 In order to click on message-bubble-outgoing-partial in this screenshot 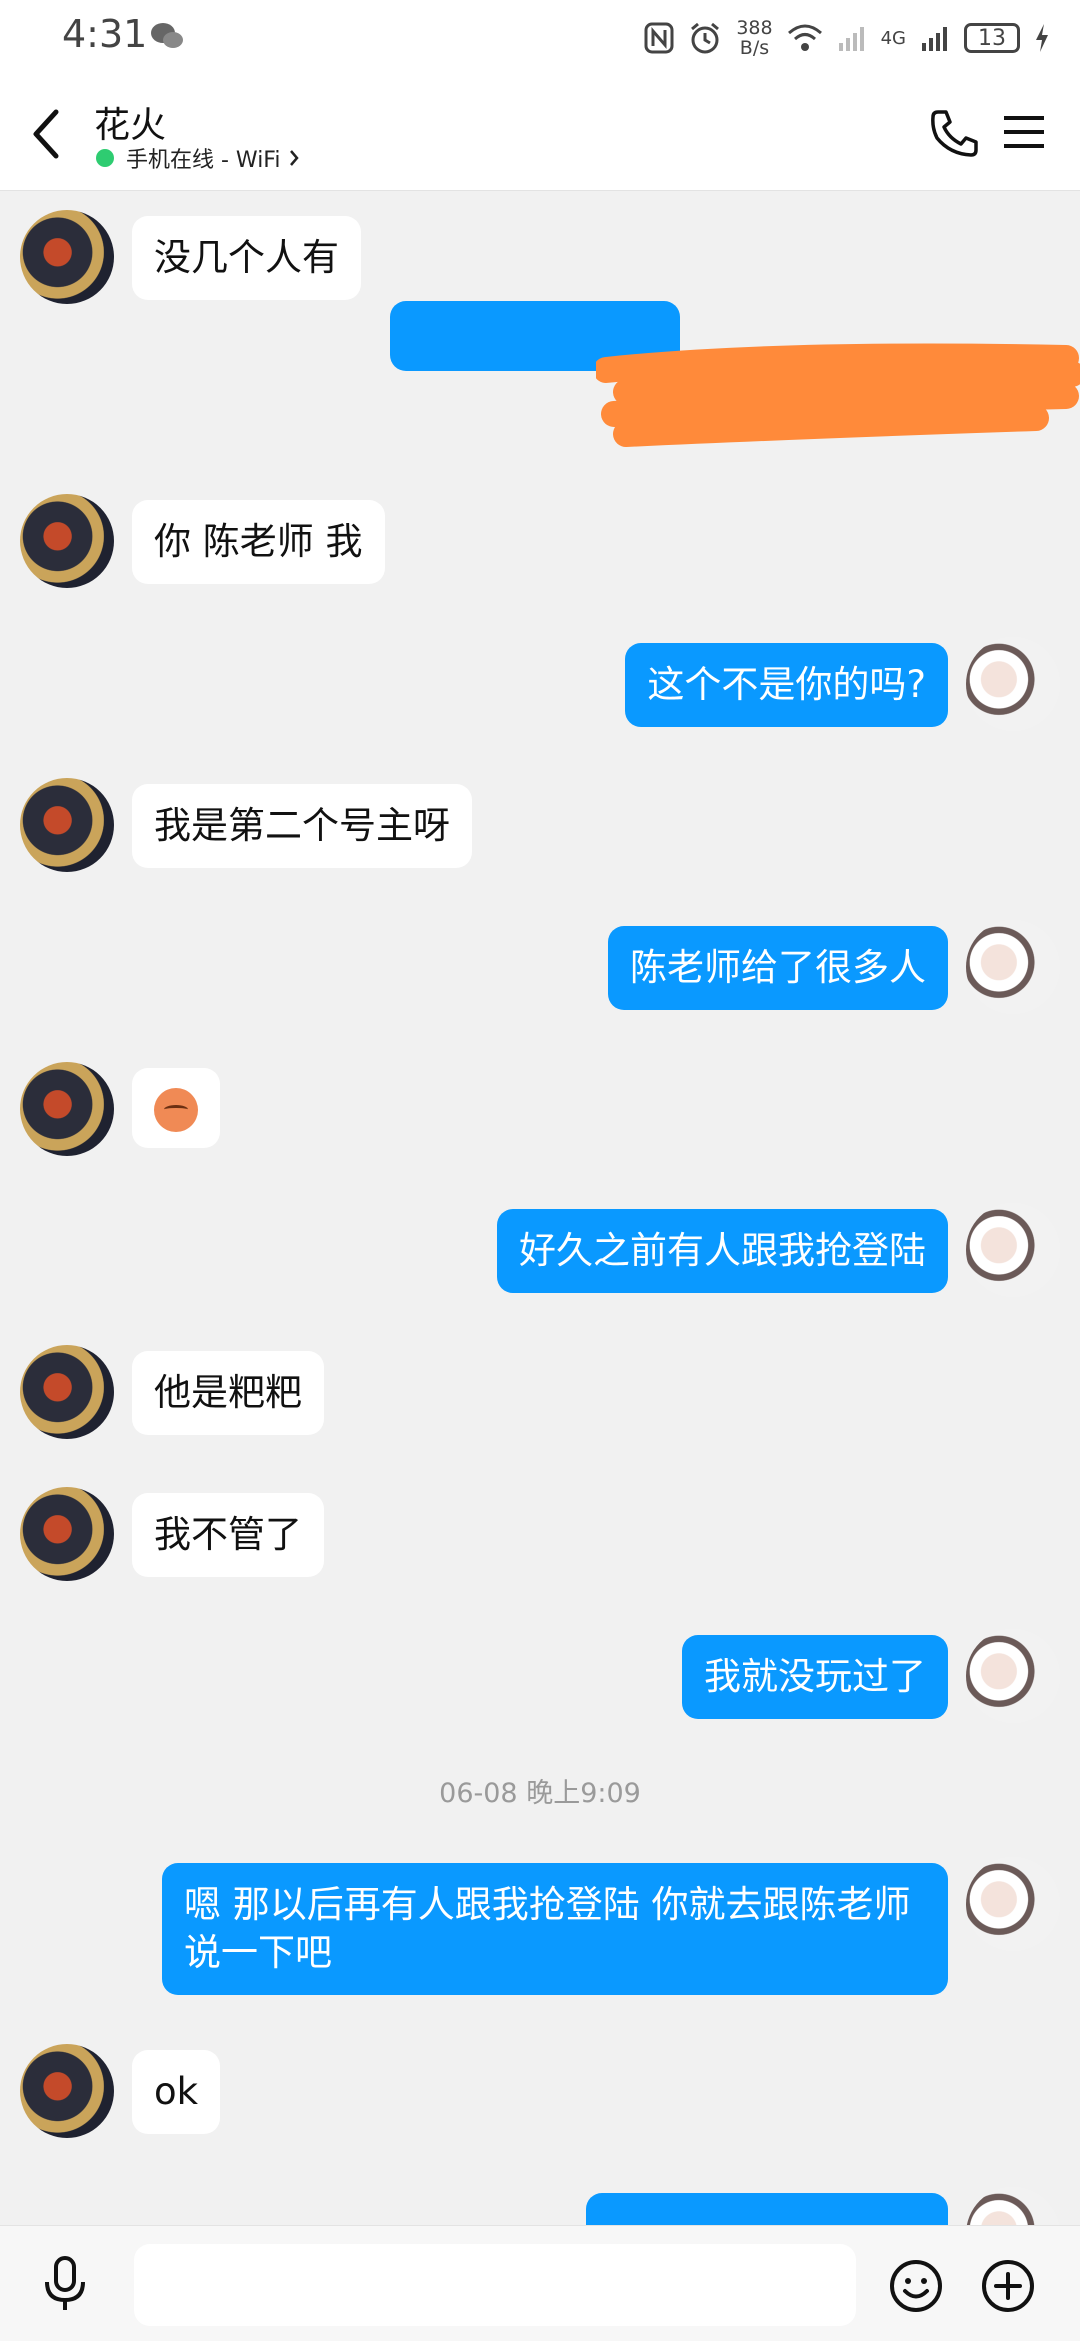, I will do `click(767, 2209)`.